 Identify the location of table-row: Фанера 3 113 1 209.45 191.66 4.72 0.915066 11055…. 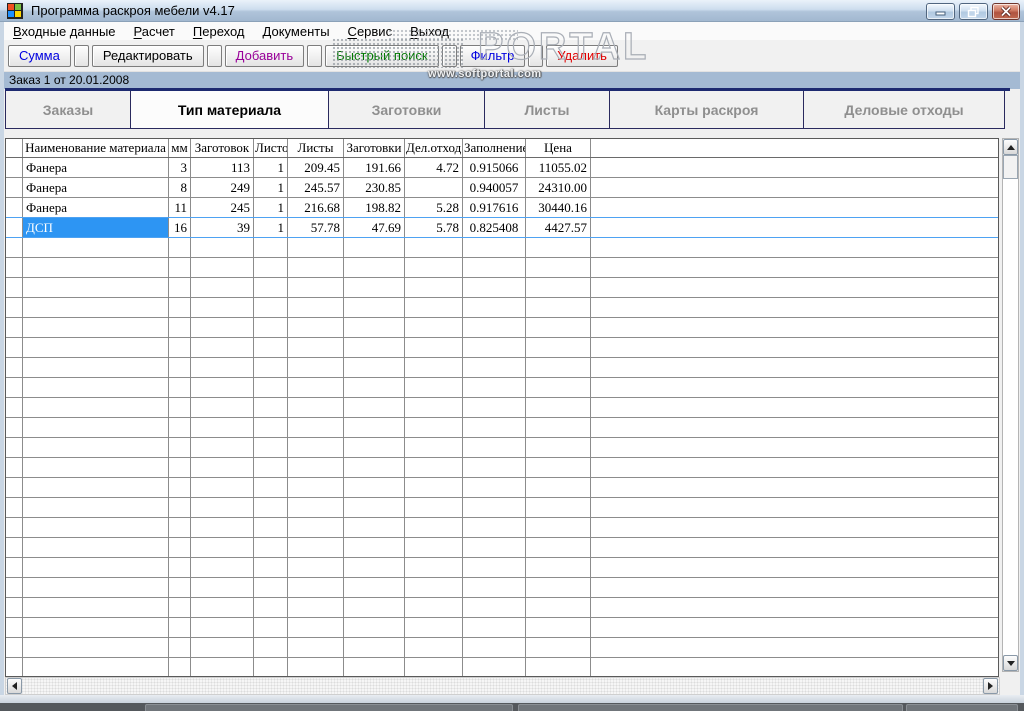
(502, 168).